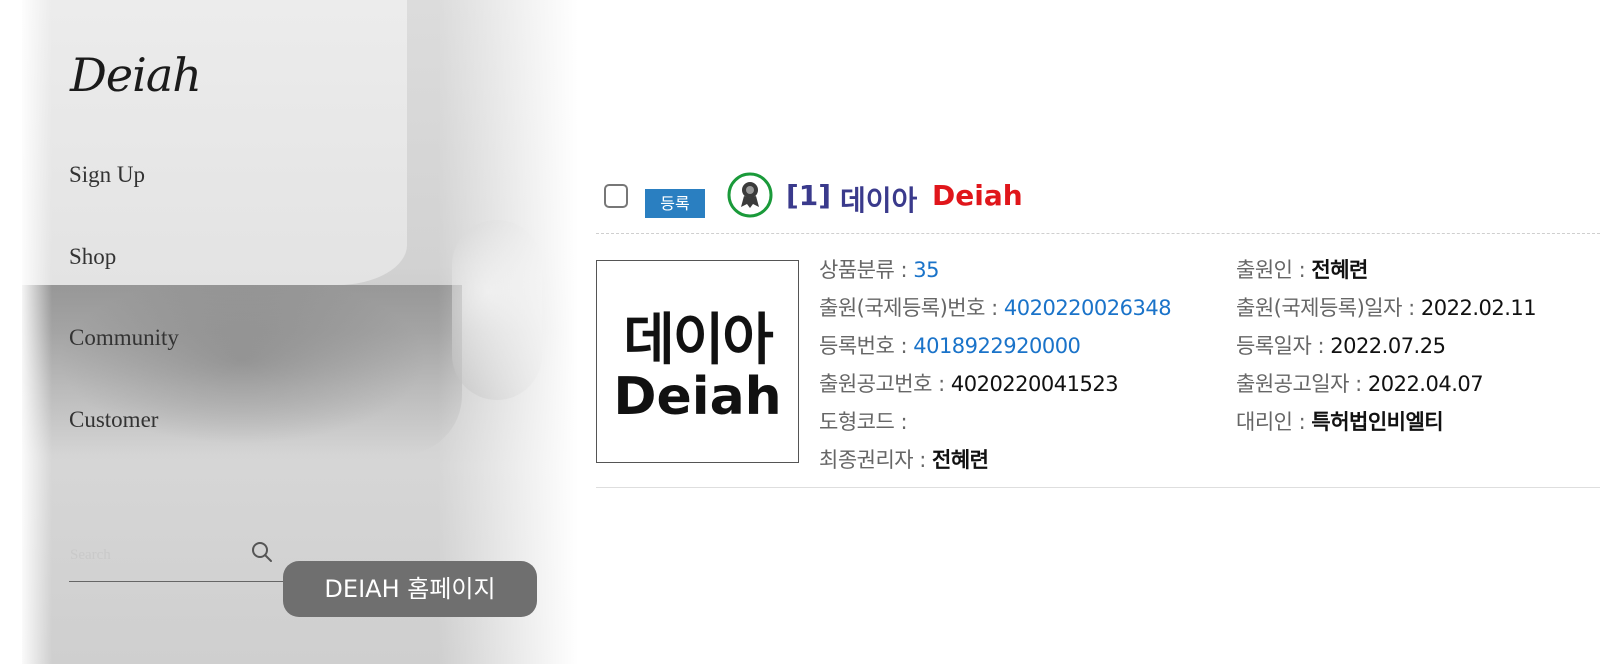 This screenshot has width=1600, height=664. What do you see at coordinates (1377, 422) in the screenshot?
I see `agent-value: 특허법인비엘티` at bounding box center [1377, 422].